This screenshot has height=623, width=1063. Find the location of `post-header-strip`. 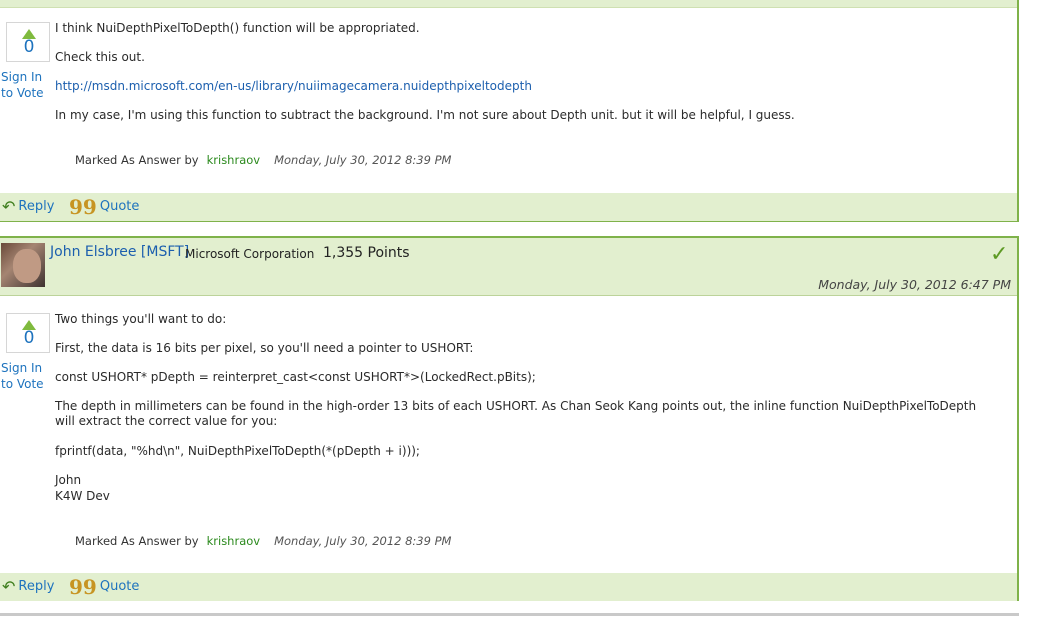

post-header-strip is located at coordinates (508, 4).